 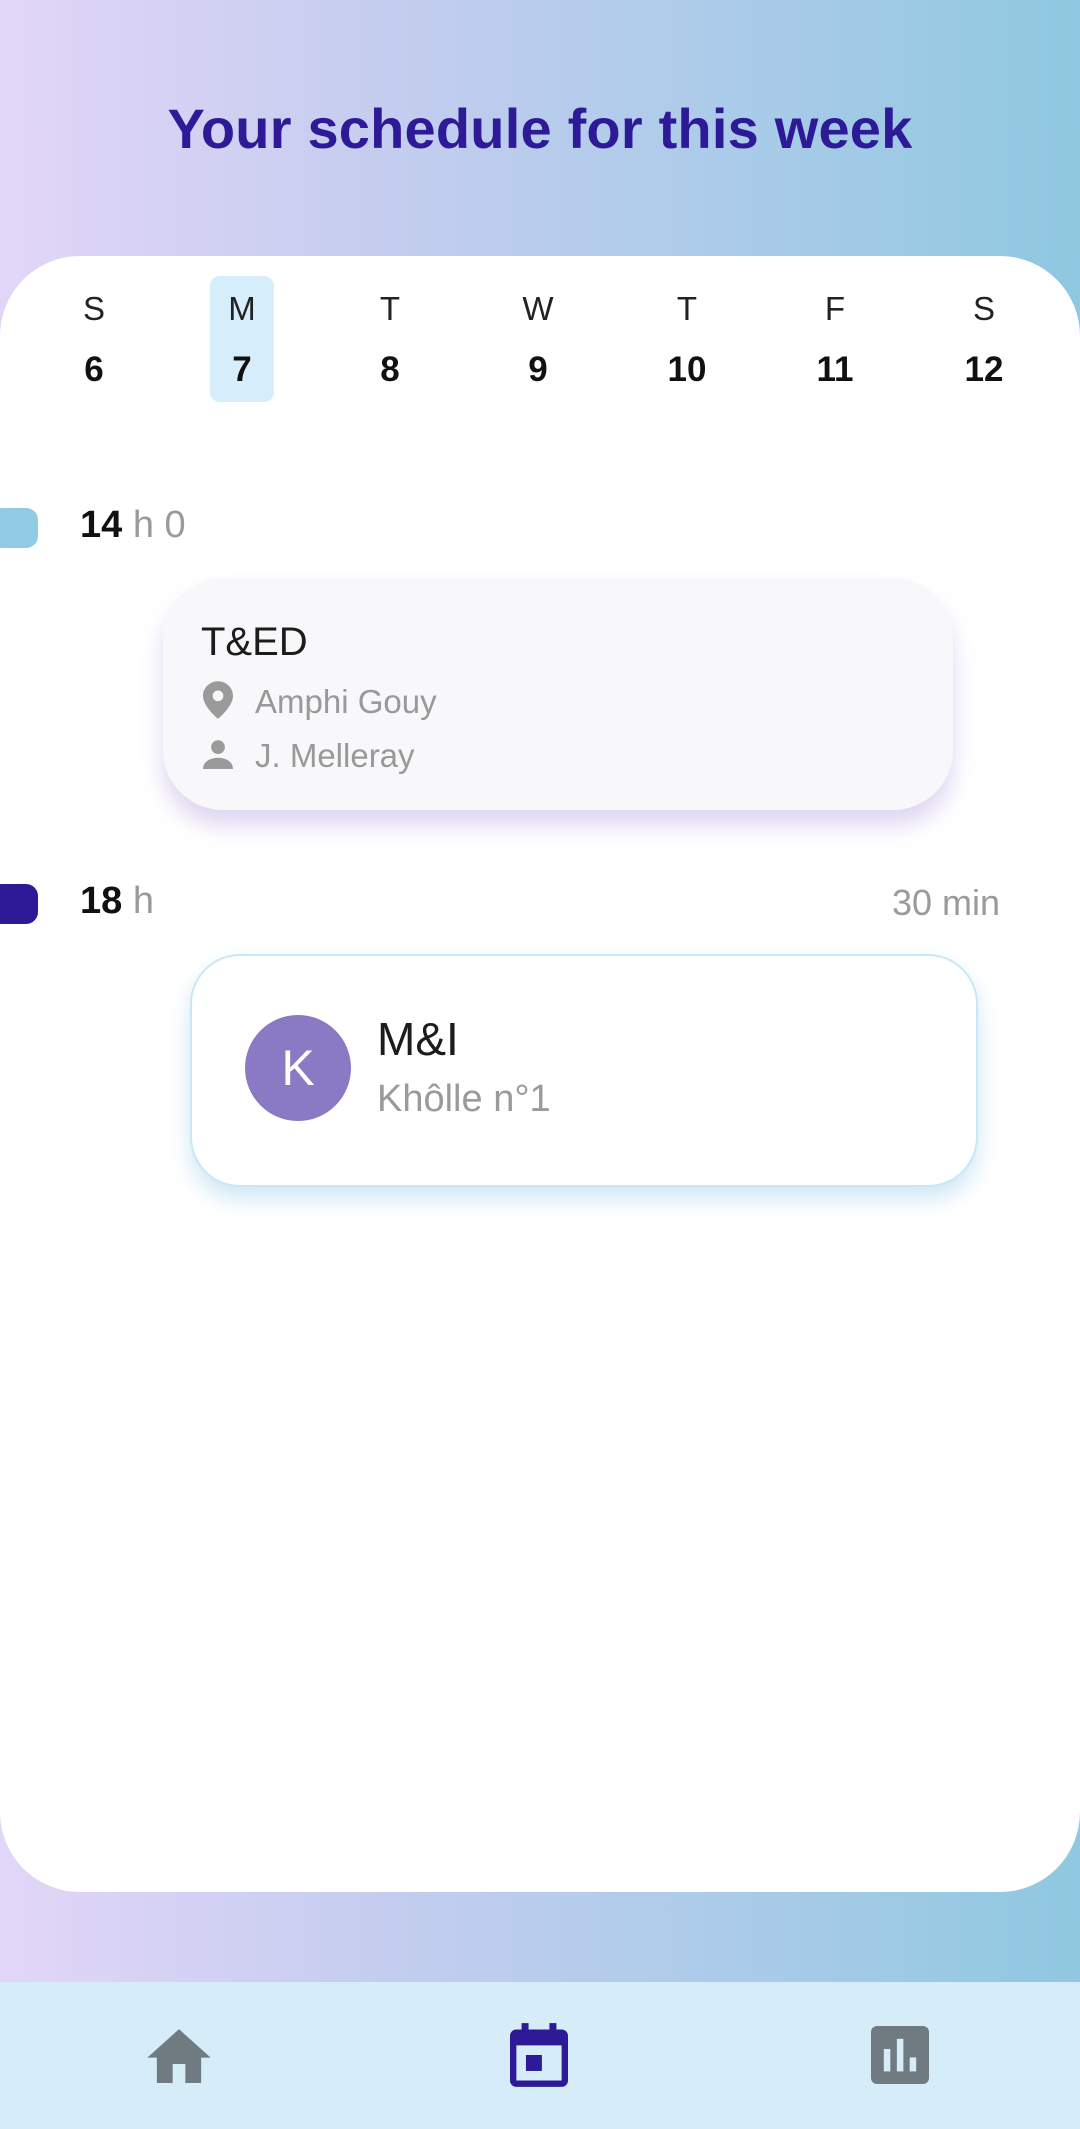 What do you see at coordinates (984, 369) in the screenshot?
I see `day-number: 12` at bounding box center [984, 369].